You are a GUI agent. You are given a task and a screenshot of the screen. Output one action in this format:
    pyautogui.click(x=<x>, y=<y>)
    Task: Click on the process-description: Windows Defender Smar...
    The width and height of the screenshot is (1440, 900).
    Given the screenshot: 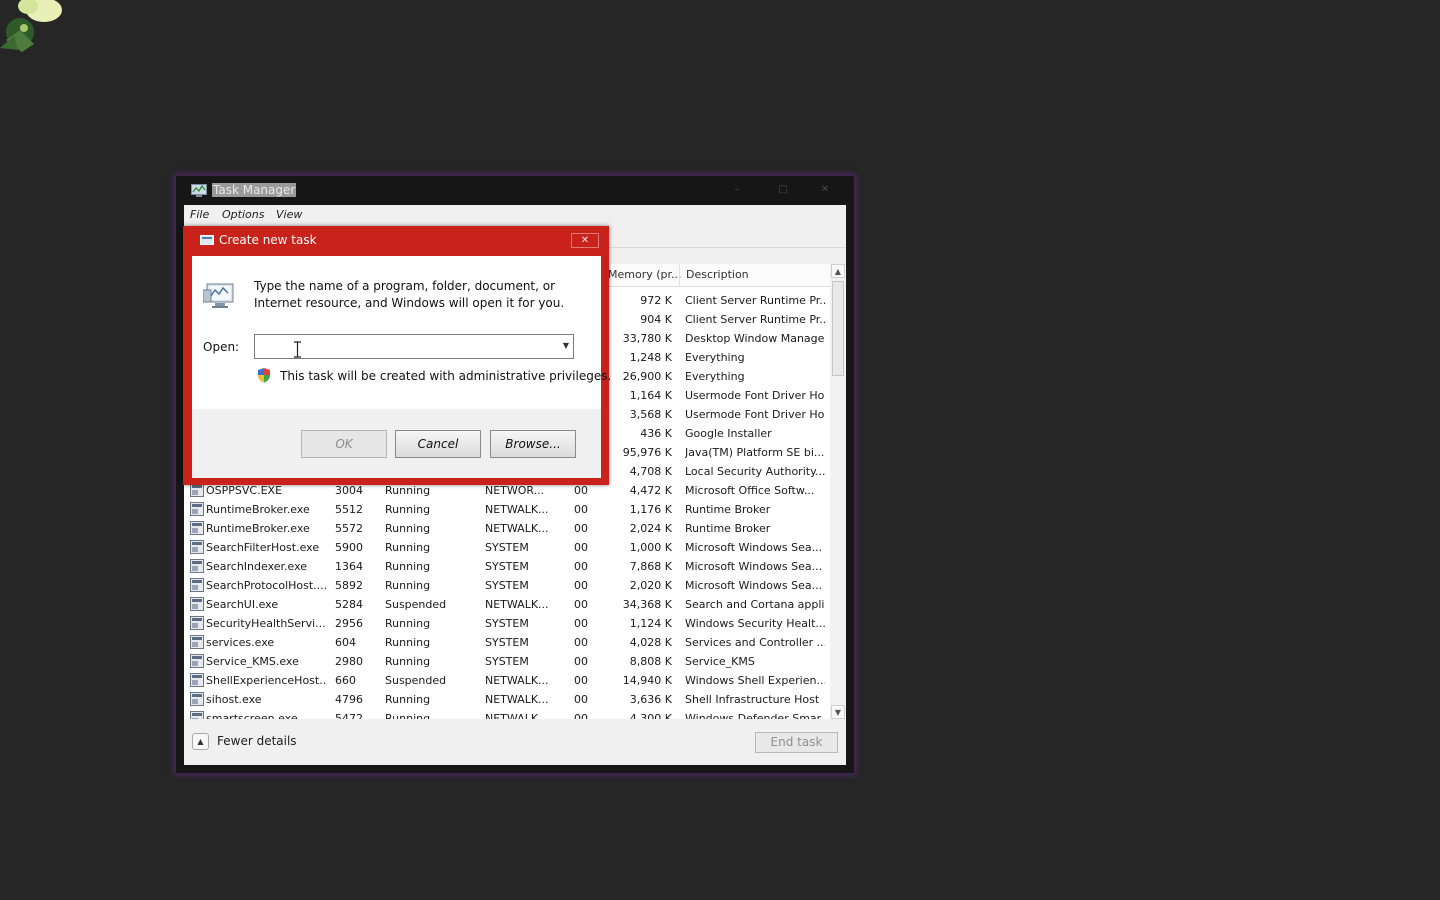 What is the action you would take?
    pyautogui.click(x=755, y=715)
    